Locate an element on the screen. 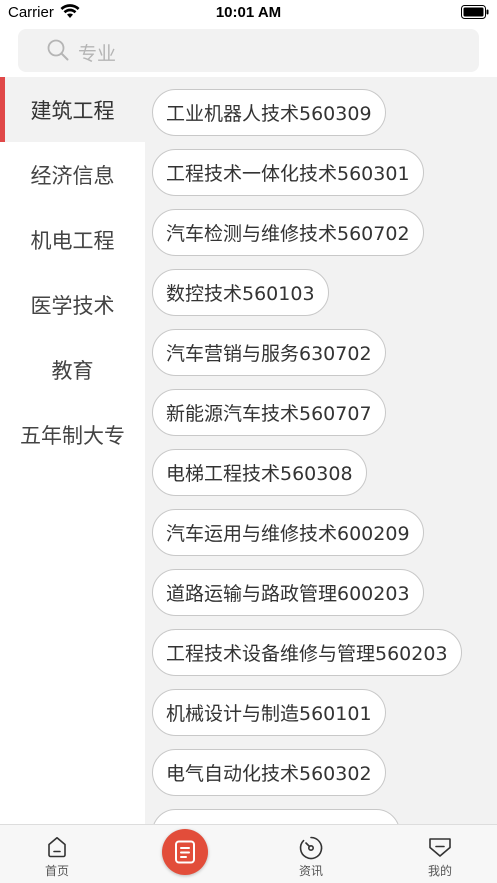  center-action-button is located at coordinates (185, 852).